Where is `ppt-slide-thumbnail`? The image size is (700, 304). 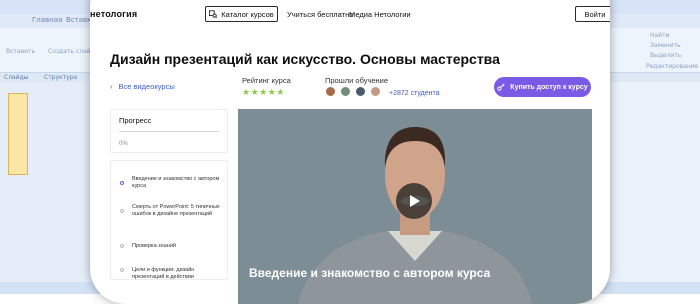 ppt-slide-thumbnail is located at coordinates (18, 134).